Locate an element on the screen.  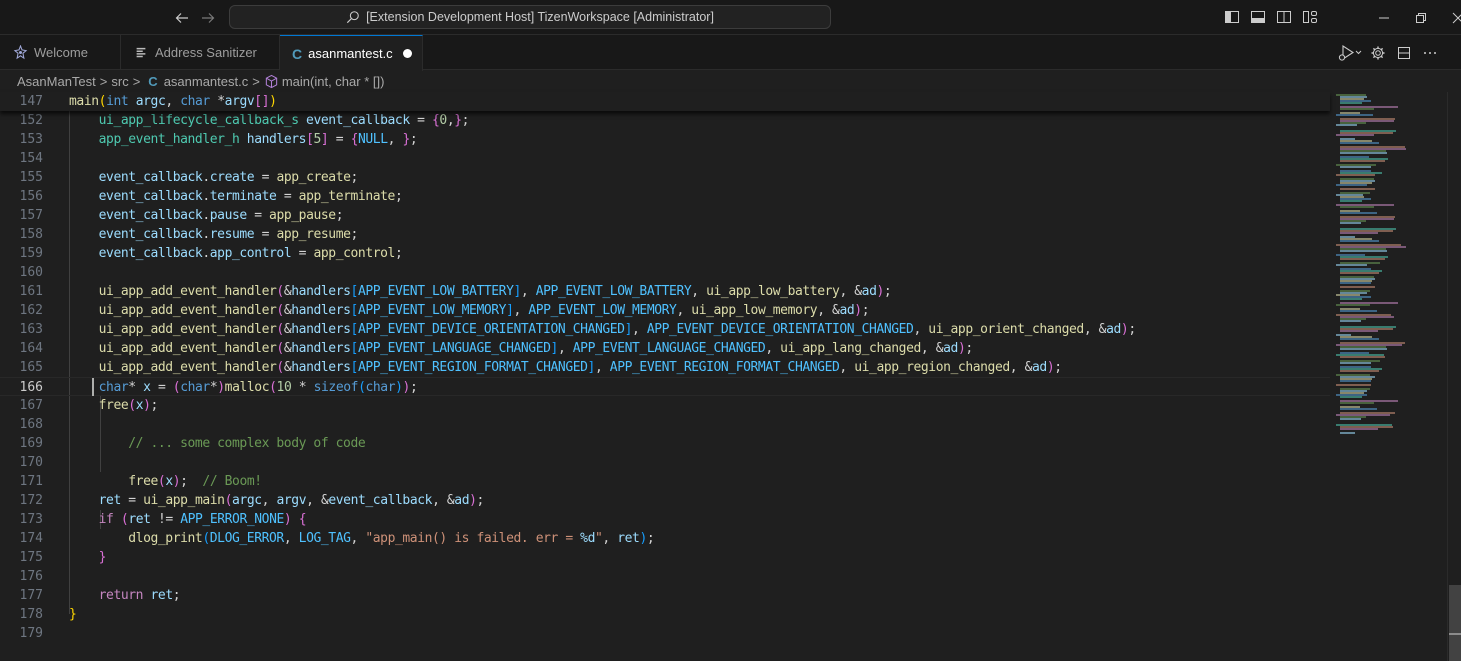
scrollbar-thumb is located at coordinates (1455, 623).